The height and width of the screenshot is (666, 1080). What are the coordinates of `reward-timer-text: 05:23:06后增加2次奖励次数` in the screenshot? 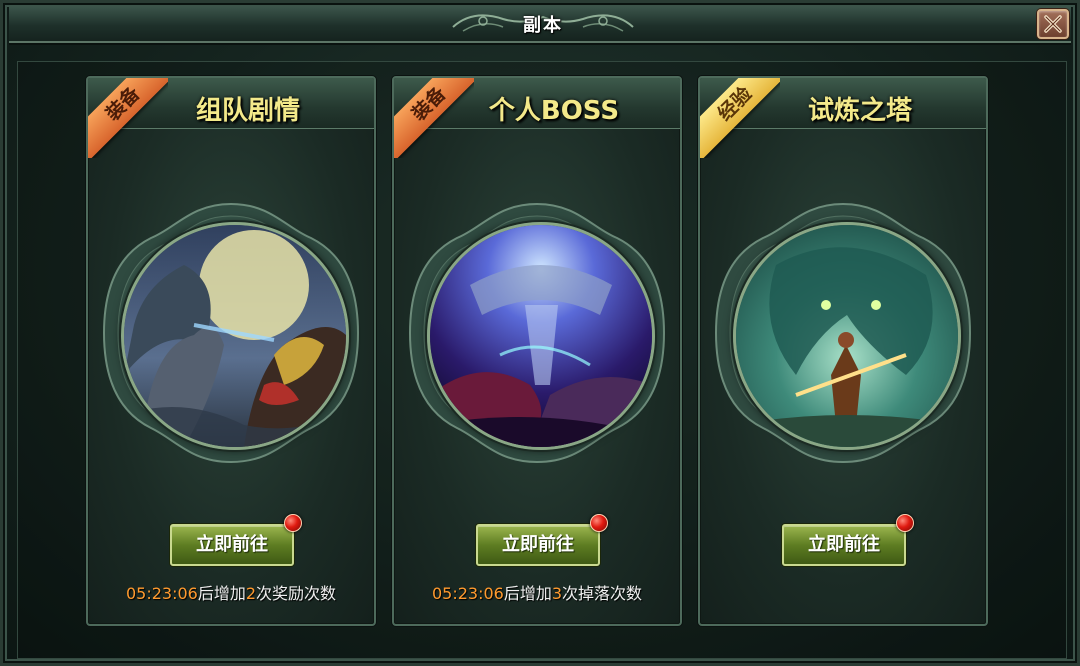 It's located at (231, 592).